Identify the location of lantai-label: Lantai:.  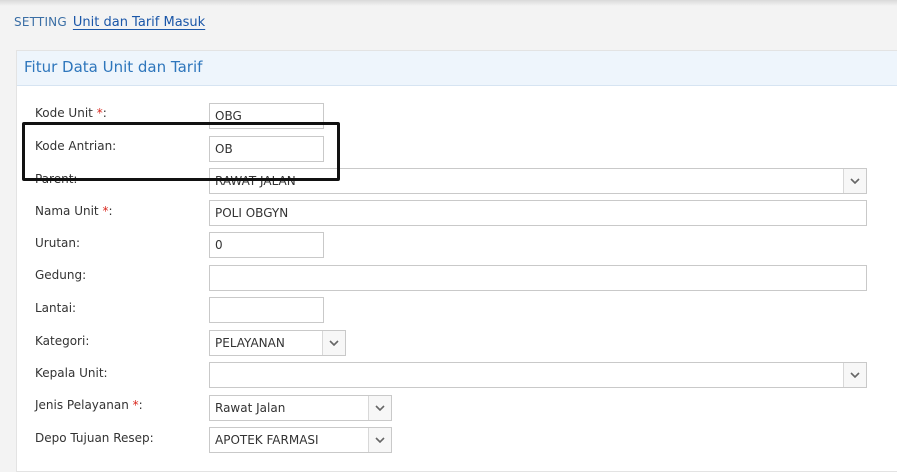
(56, 308).